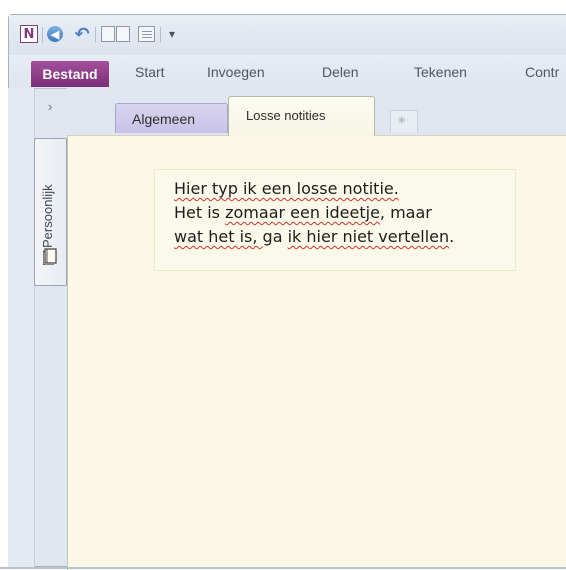  What do you see at coordinates (452, 236) in the screenshot?
I see `note-text-segment: .` at bounding box center [452, 236].